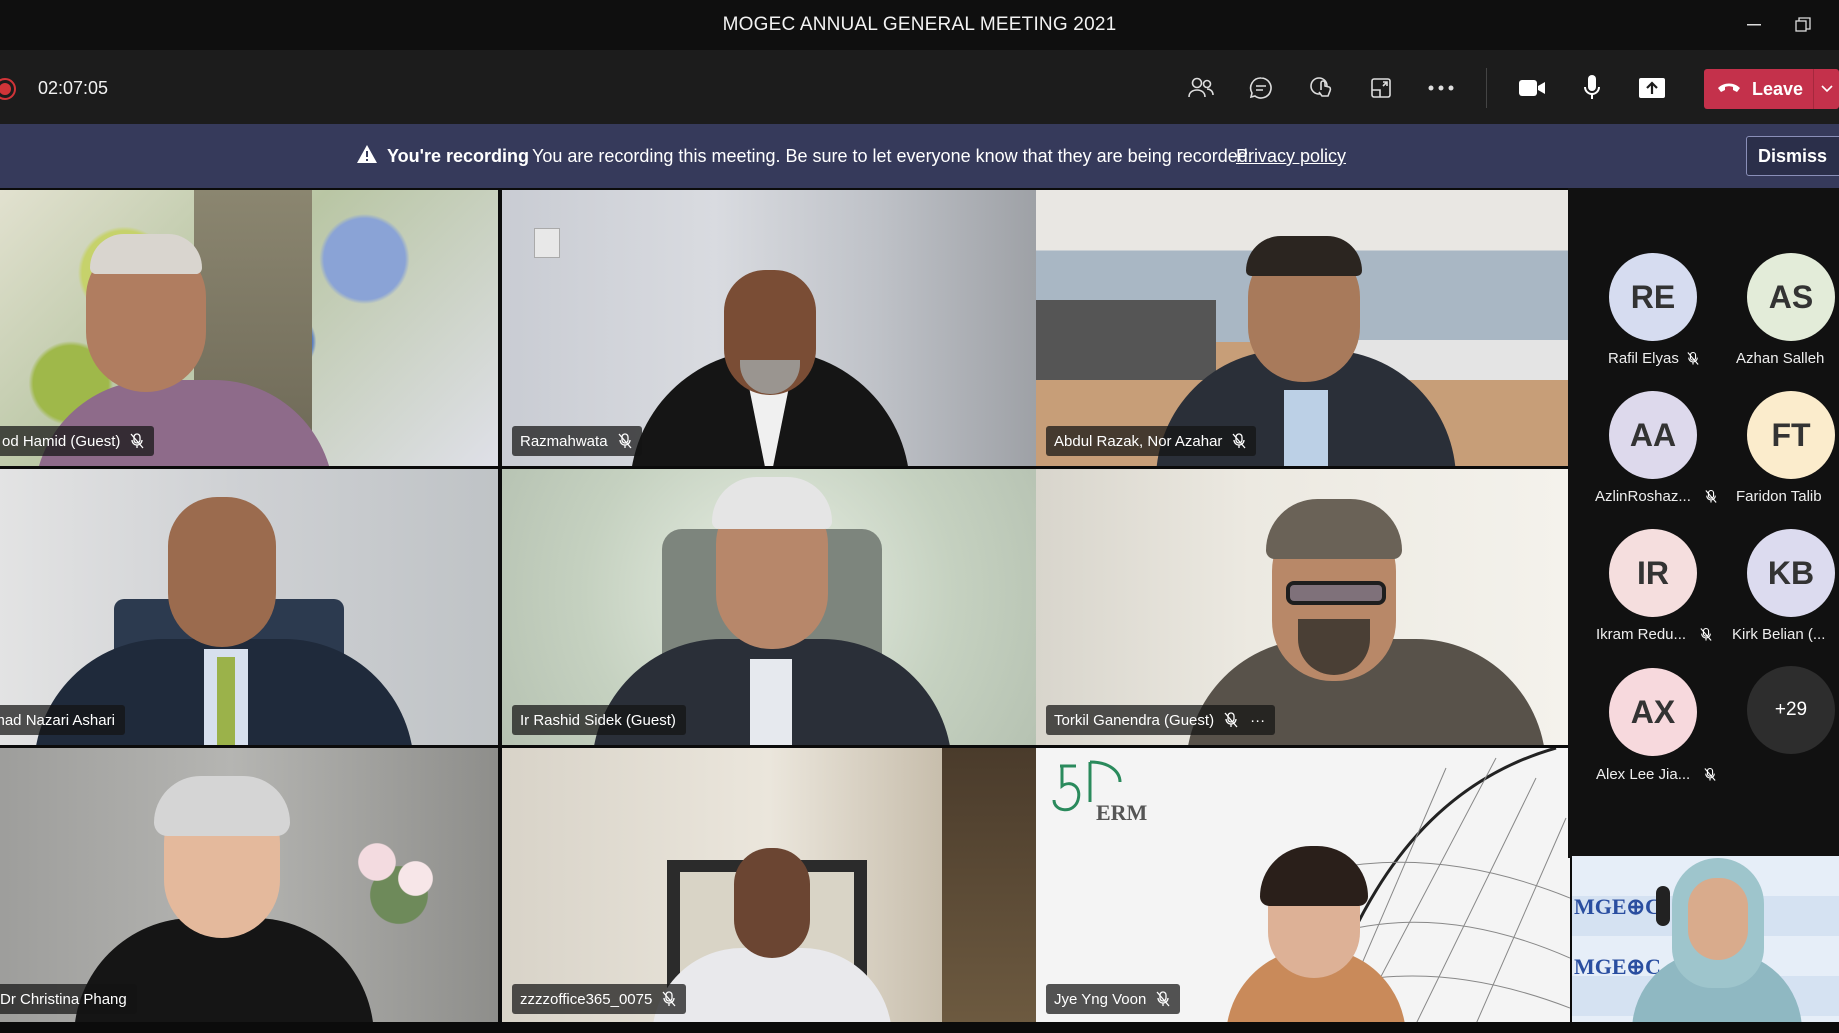  I want to click on mic-icon, so click(1592, 87).